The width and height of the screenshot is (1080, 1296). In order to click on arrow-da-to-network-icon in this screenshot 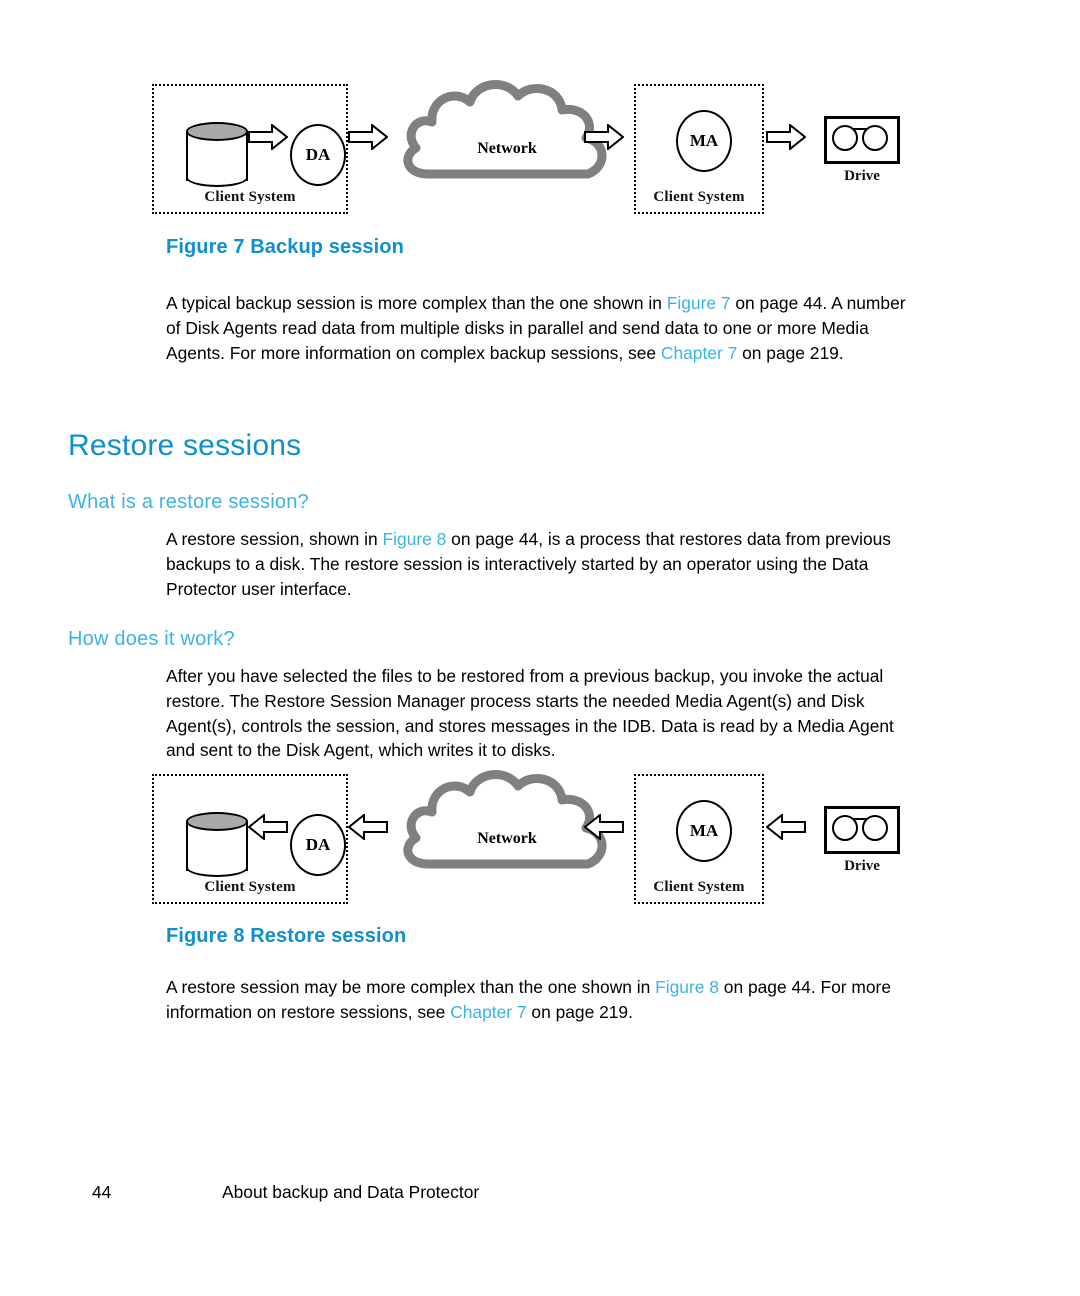, I will do `click(368, 137)`.